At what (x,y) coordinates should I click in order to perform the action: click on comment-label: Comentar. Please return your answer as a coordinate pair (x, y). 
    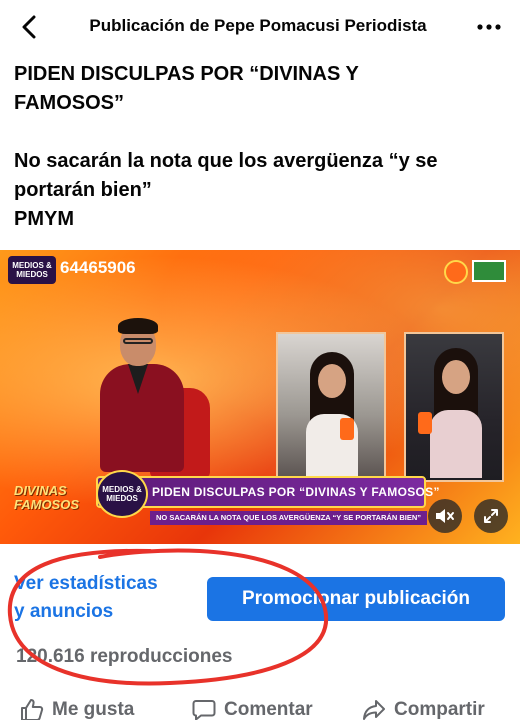
    Looking at the image, I should click on (268, 709).